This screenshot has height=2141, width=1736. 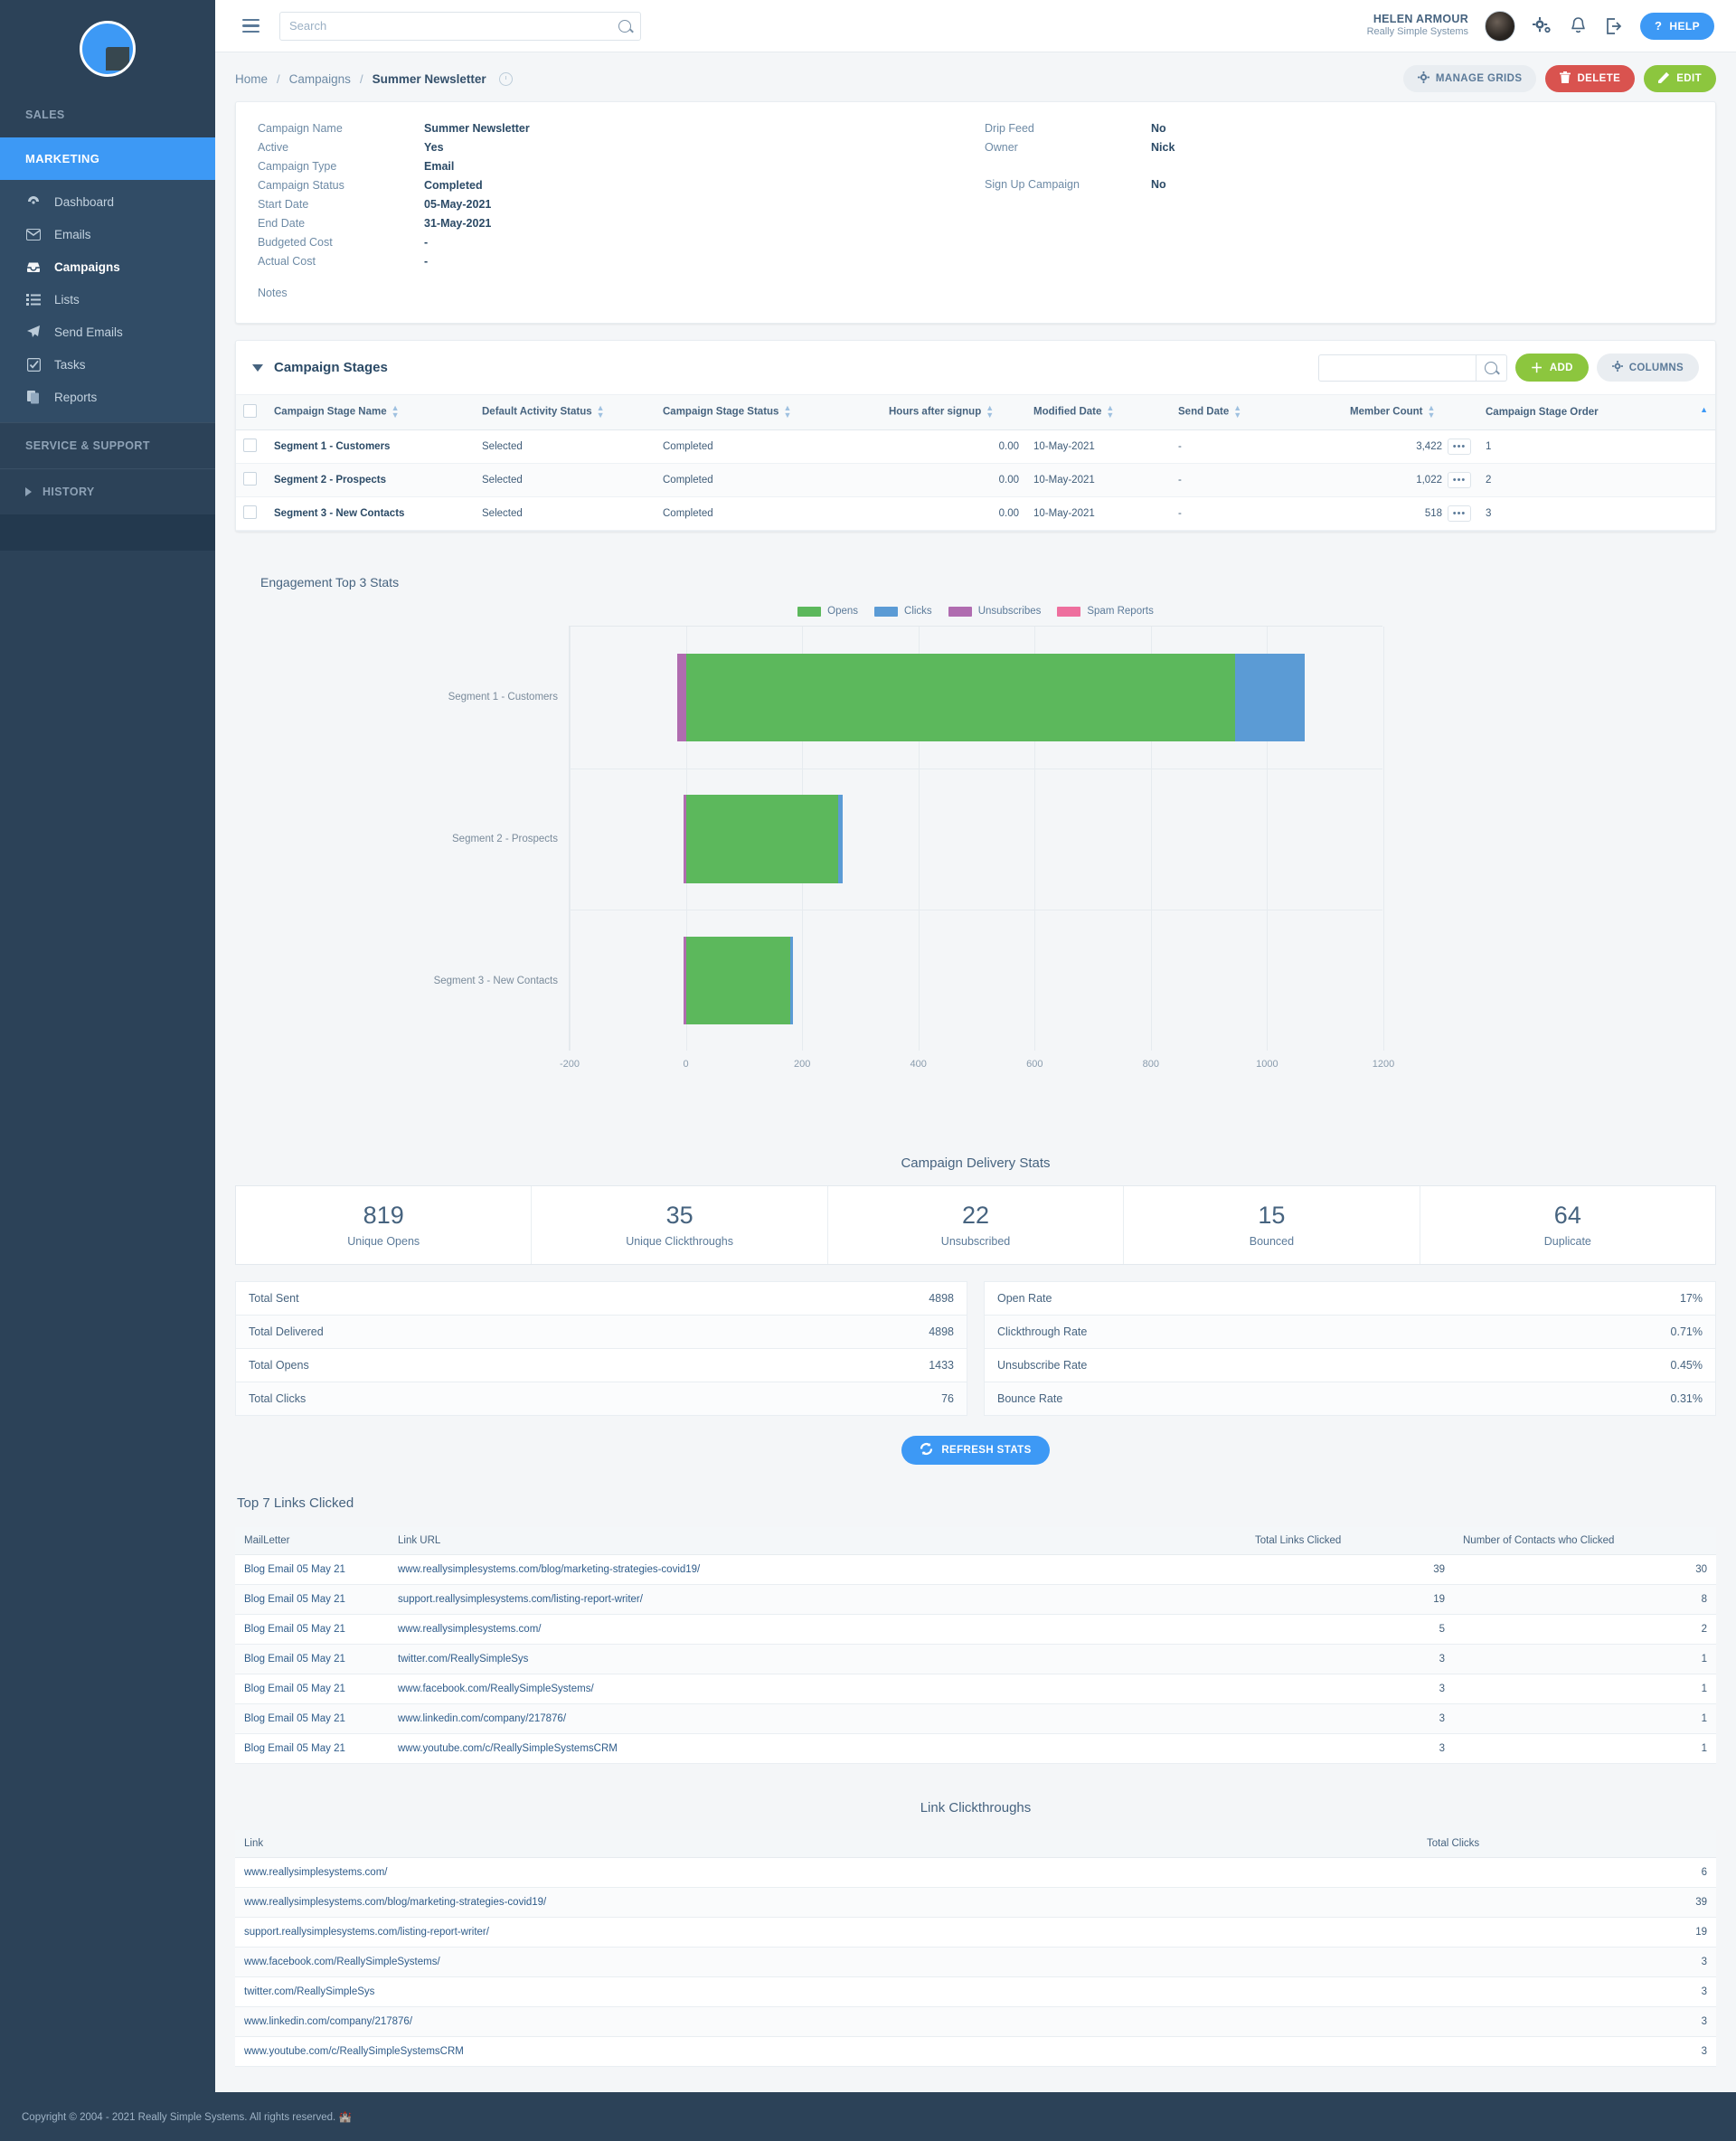 I want to click on menu-toggle-icon, so click(x=251, y=26).